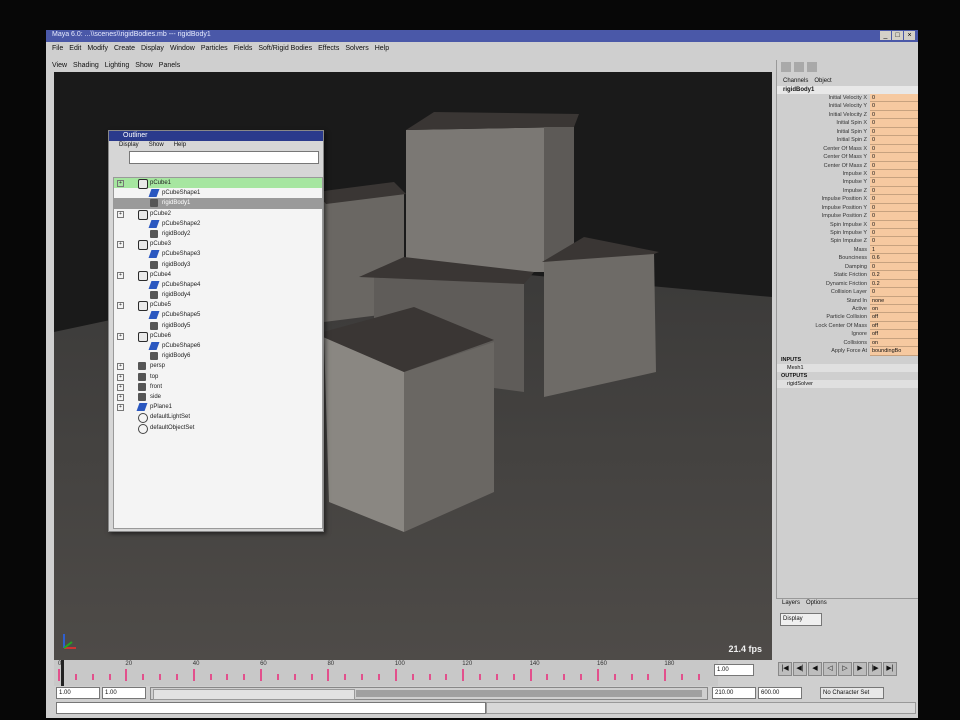  What do you see at coordinates (780, 693) in the screenshot?
I see `end-time-field: 600.00` at bounding box center [780, 693].